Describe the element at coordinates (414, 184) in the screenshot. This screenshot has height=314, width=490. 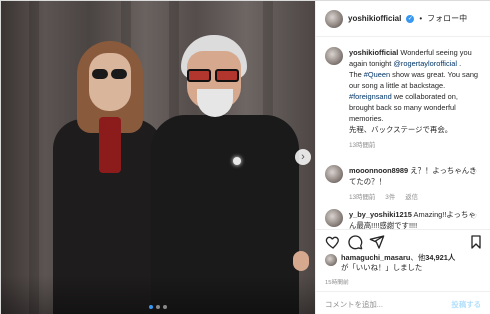
I see `comment-text: mooonnoon8989 え？！よっちゃんきてたの？！ 13時間前 3件 返信` at that location.